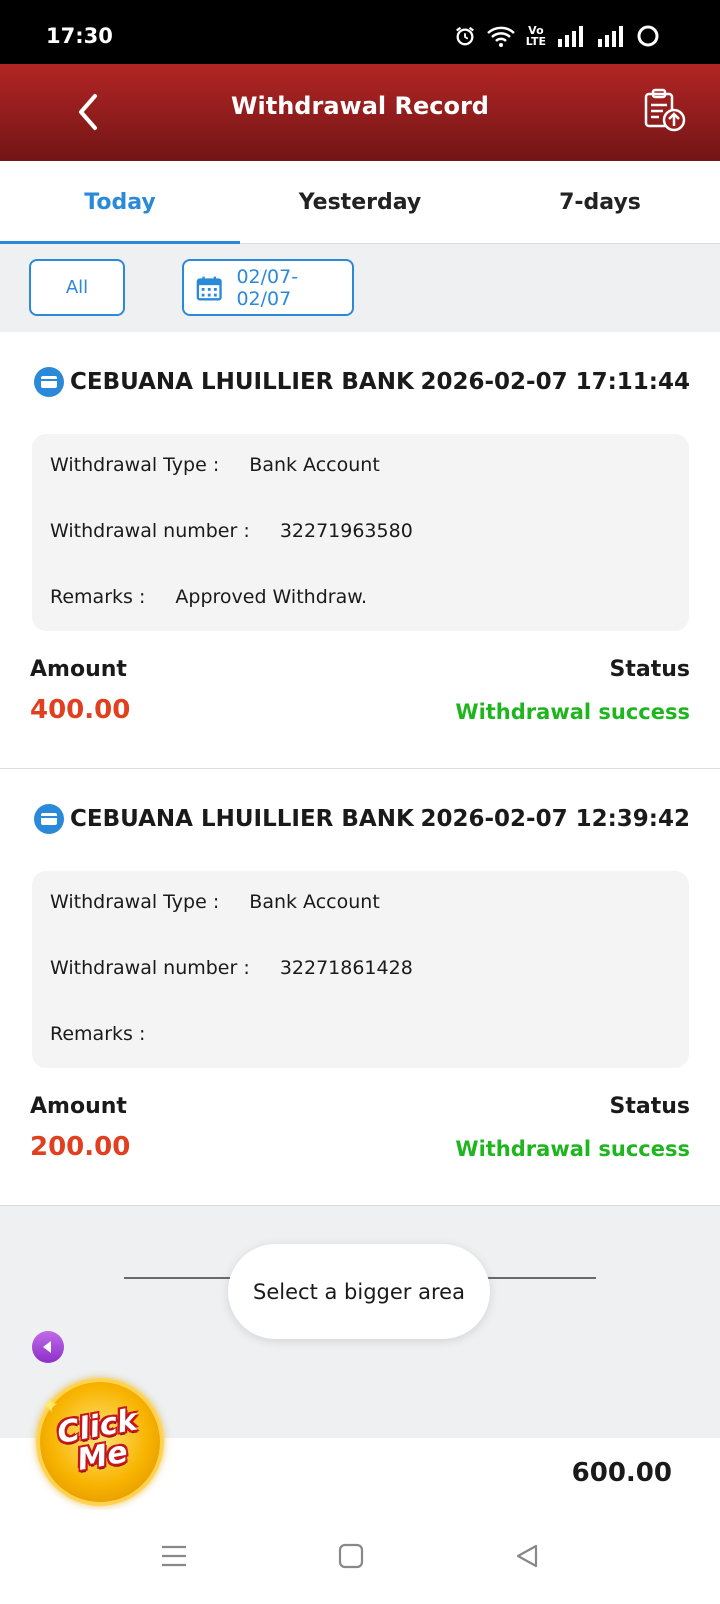 Image resolution: width=720 pixels, height=1604 pixels. I want to click on withdrawal-number-row: Withdrawal number : 32271963580, so click(231, 531).